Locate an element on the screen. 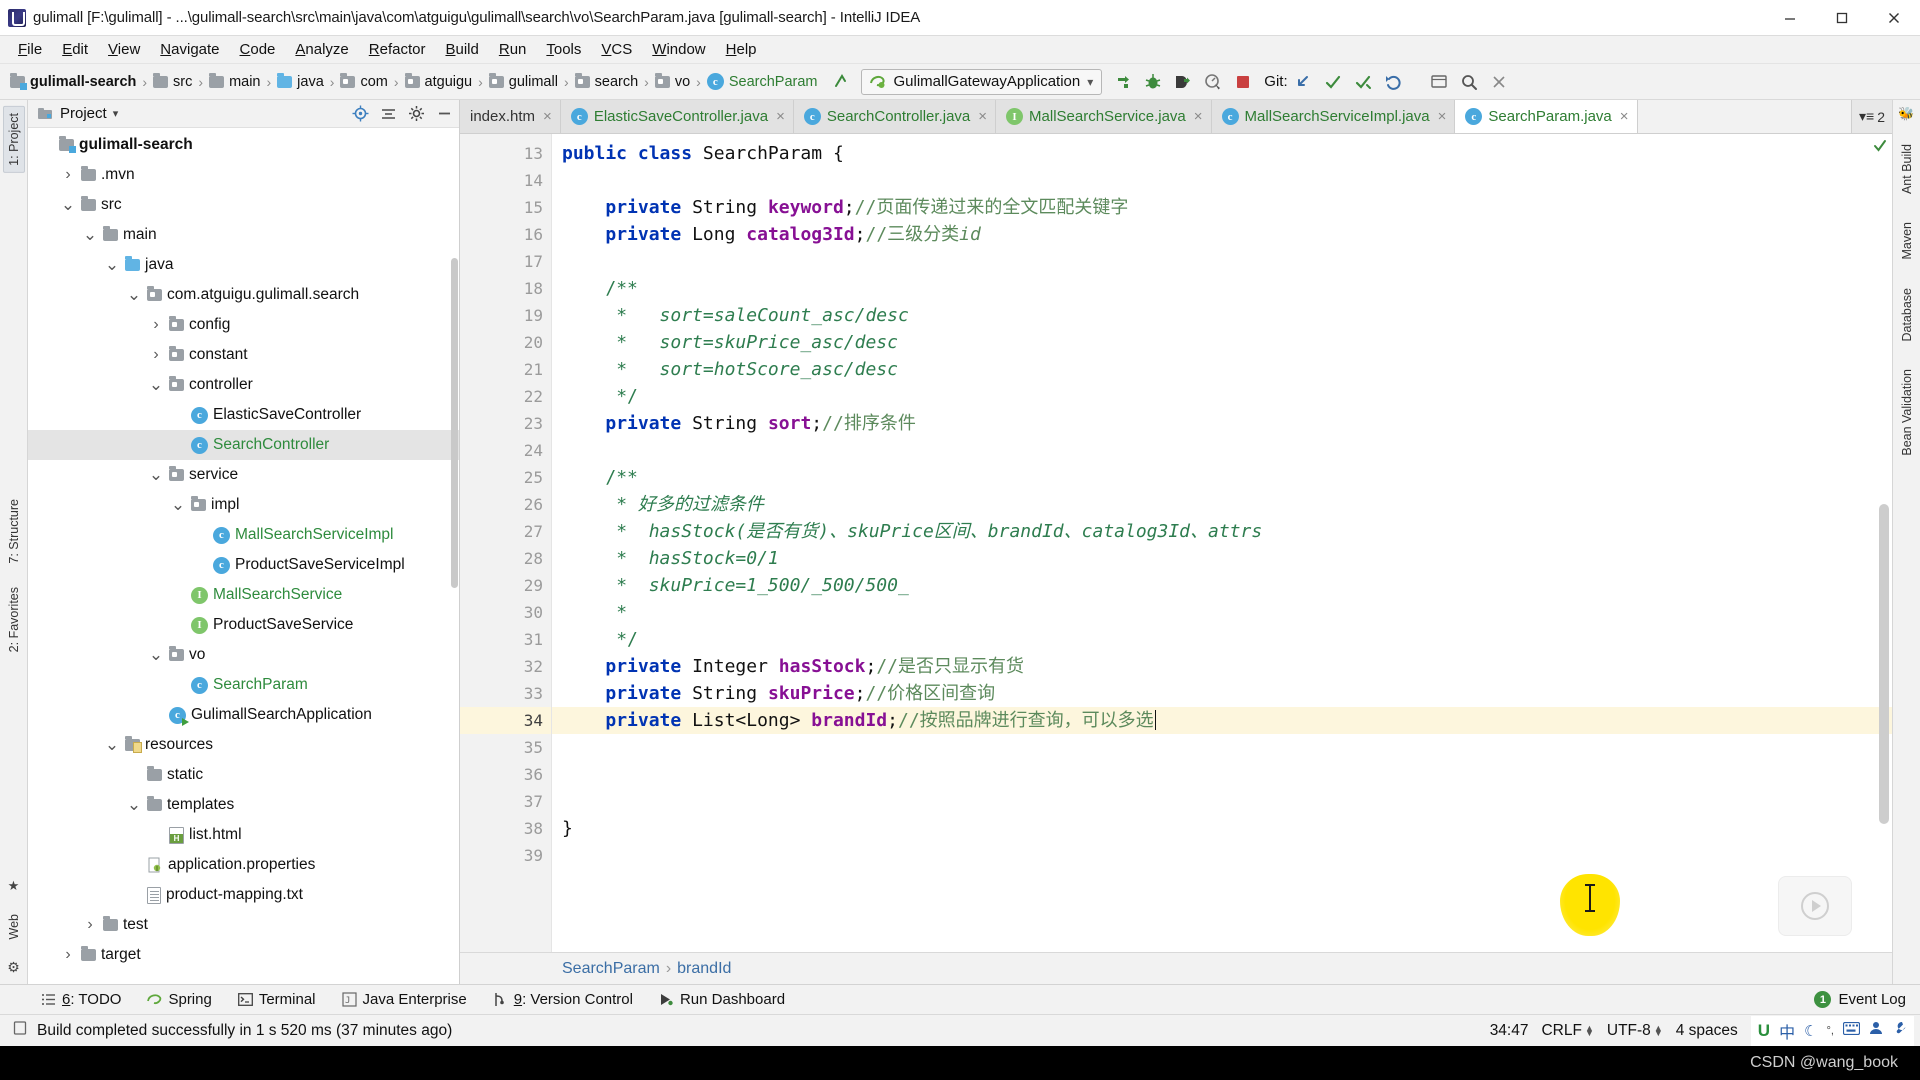 The width and height of the screenshot is (1920, 1080). push-icon is located at coordinates (1363, 82).